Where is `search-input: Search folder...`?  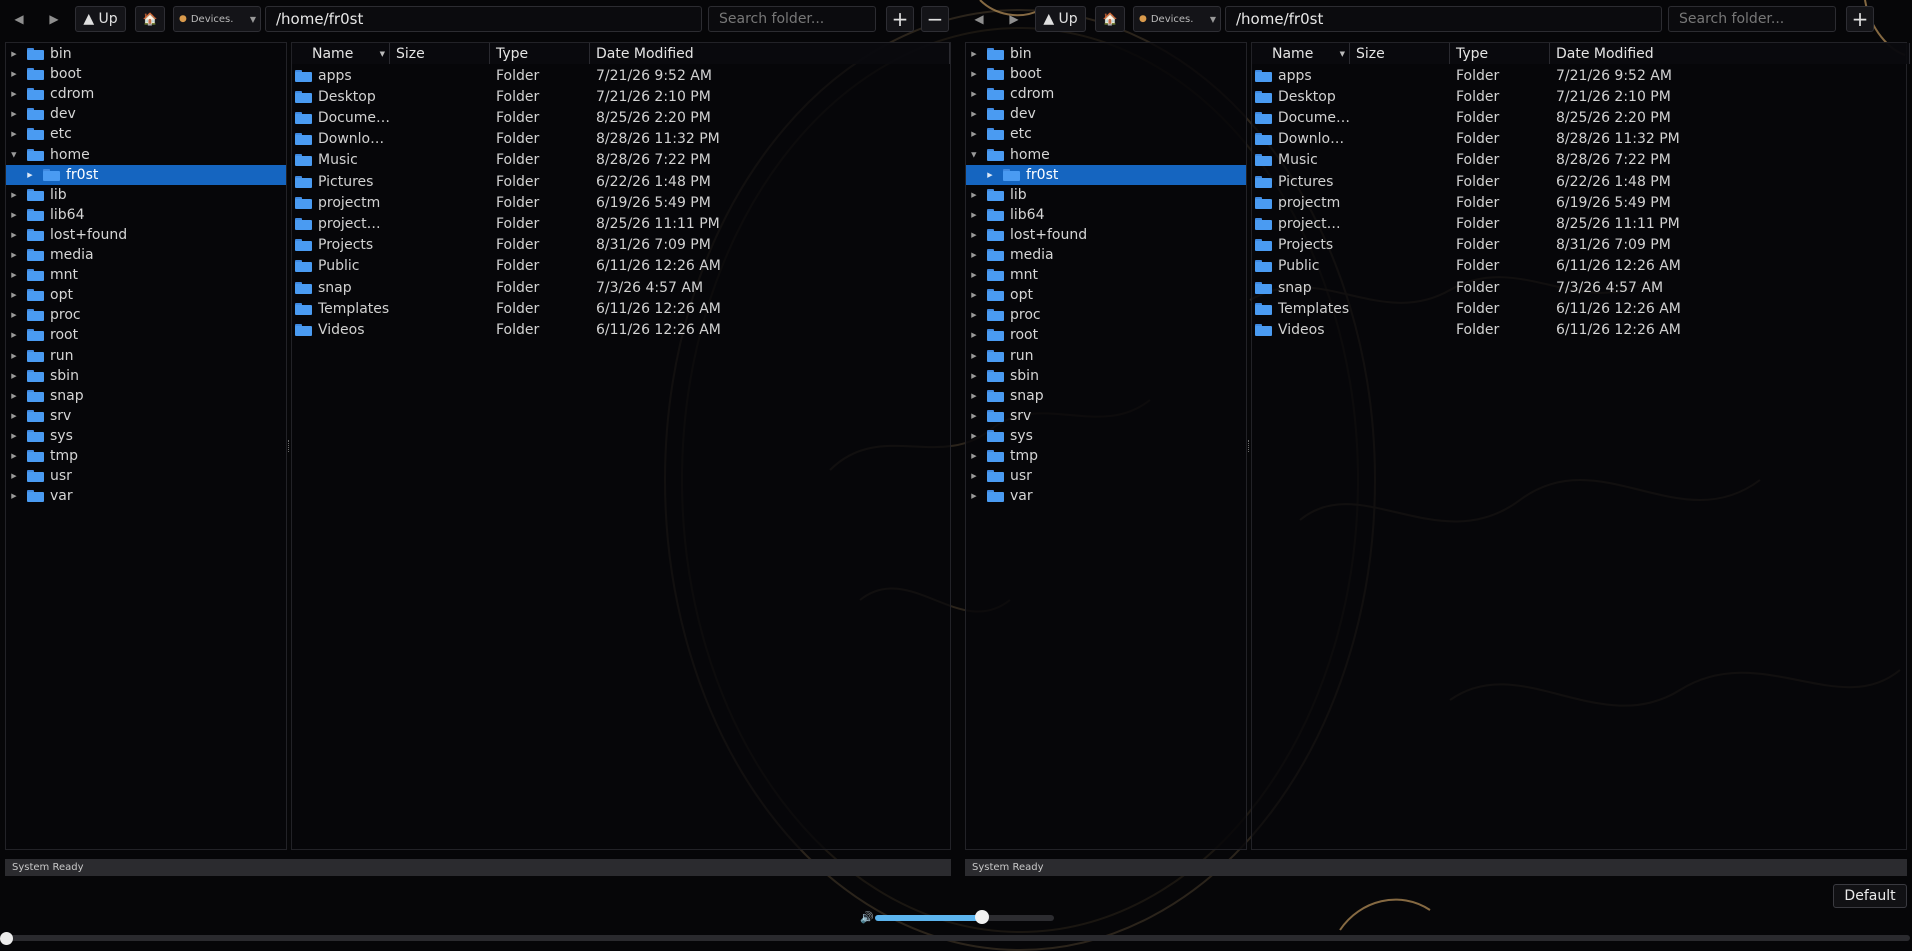
search-input: Search folder... is located at coordinates (1752, 19).